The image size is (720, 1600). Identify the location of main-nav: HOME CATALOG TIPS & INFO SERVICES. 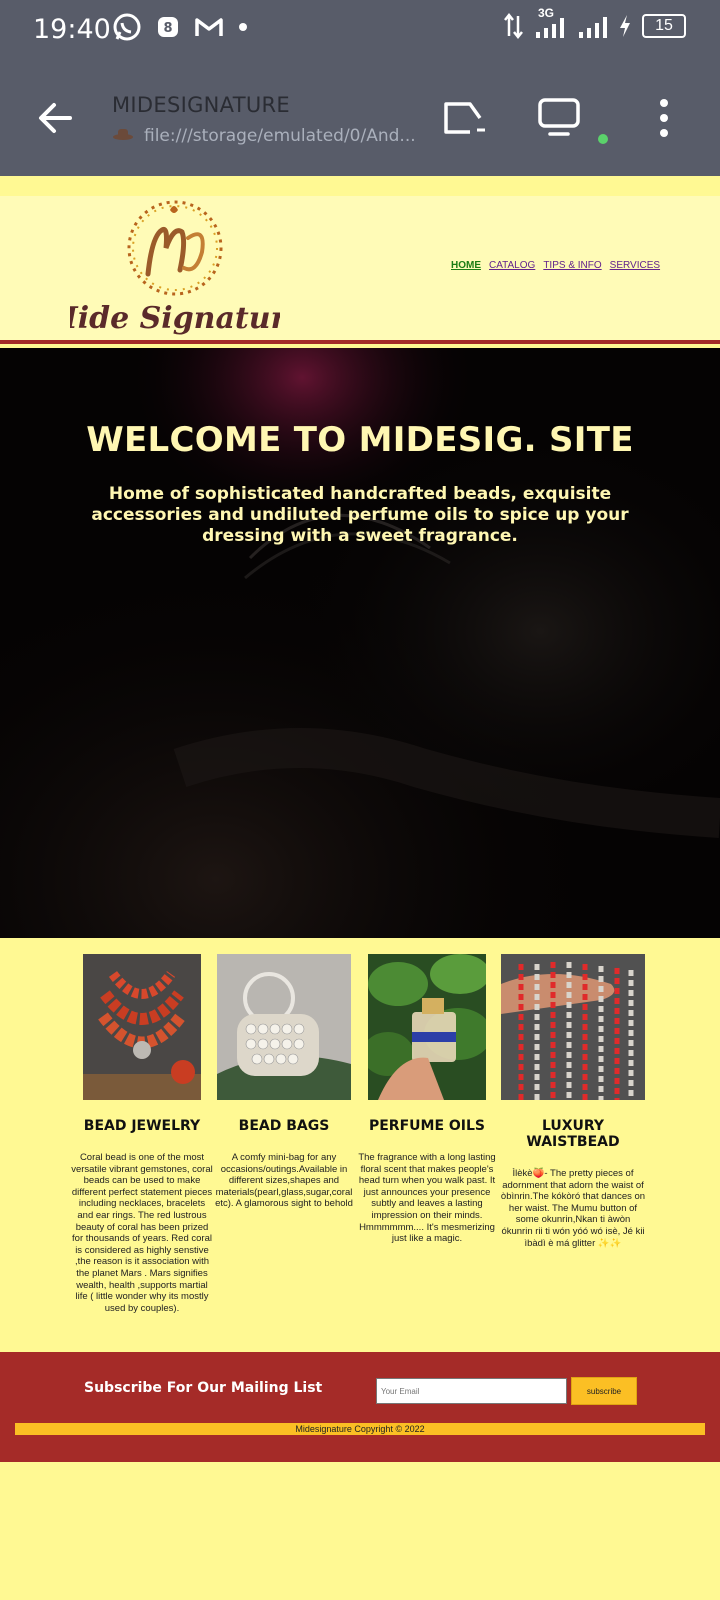
(555, 265).